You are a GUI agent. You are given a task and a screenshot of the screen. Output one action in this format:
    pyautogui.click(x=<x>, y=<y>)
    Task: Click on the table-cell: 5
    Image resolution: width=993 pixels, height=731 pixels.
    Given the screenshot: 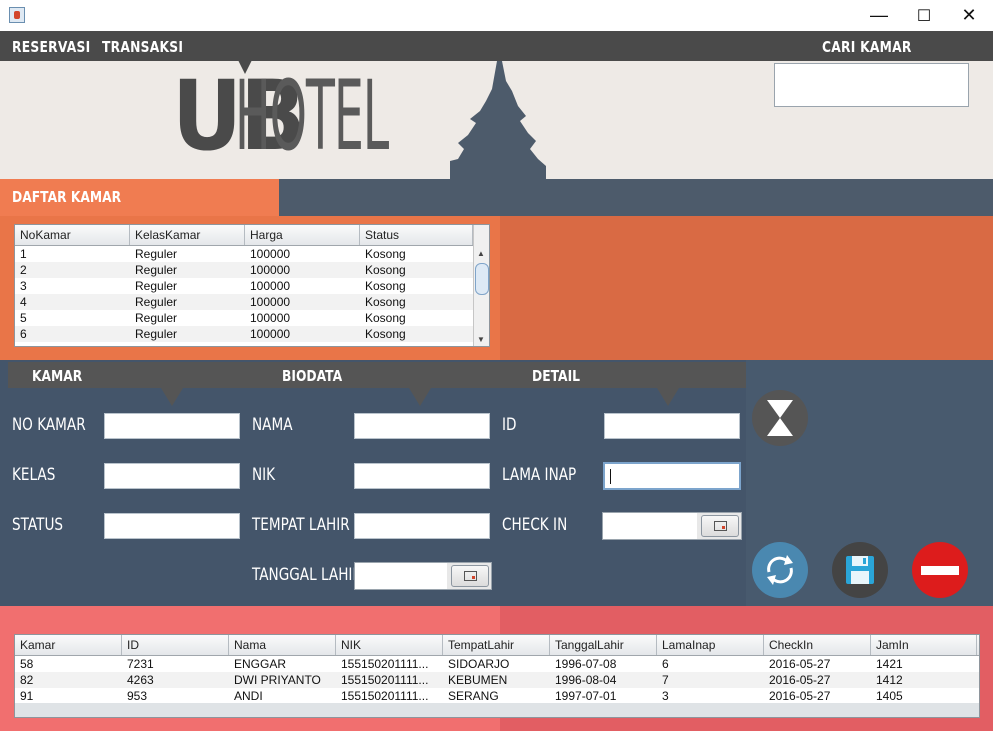 What is the action you would take?
    pyautogui.click(x=23, y=318)
    